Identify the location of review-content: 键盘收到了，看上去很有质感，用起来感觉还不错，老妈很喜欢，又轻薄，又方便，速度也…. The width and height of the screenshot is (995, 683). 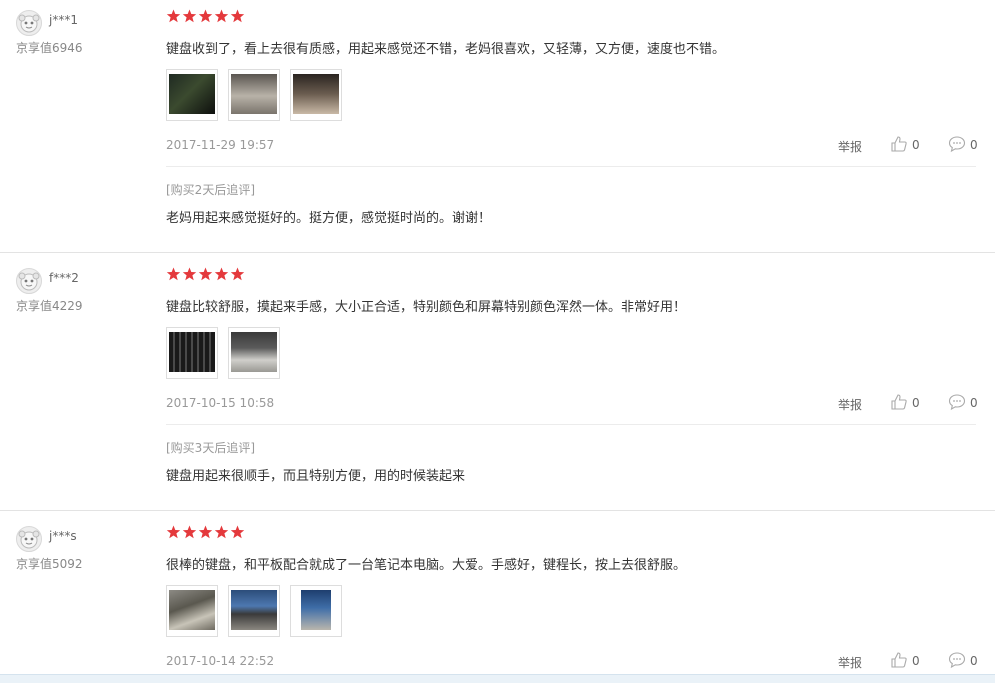
(446, 49).